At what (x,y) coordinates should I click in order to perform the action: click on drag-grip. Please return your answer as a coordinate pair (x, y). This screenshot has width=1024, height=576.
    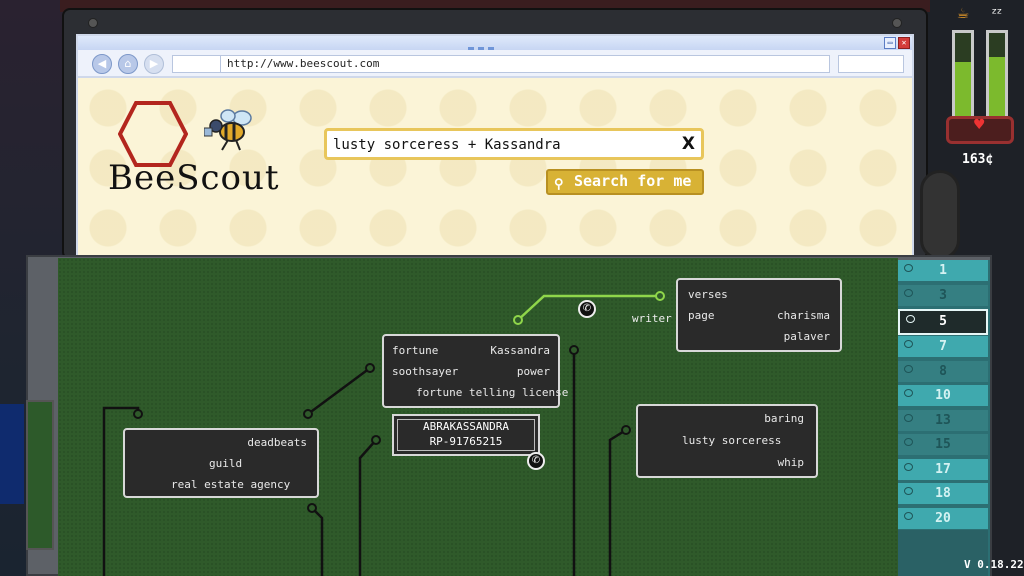
    Looking at the image, I should click on (488, 46).